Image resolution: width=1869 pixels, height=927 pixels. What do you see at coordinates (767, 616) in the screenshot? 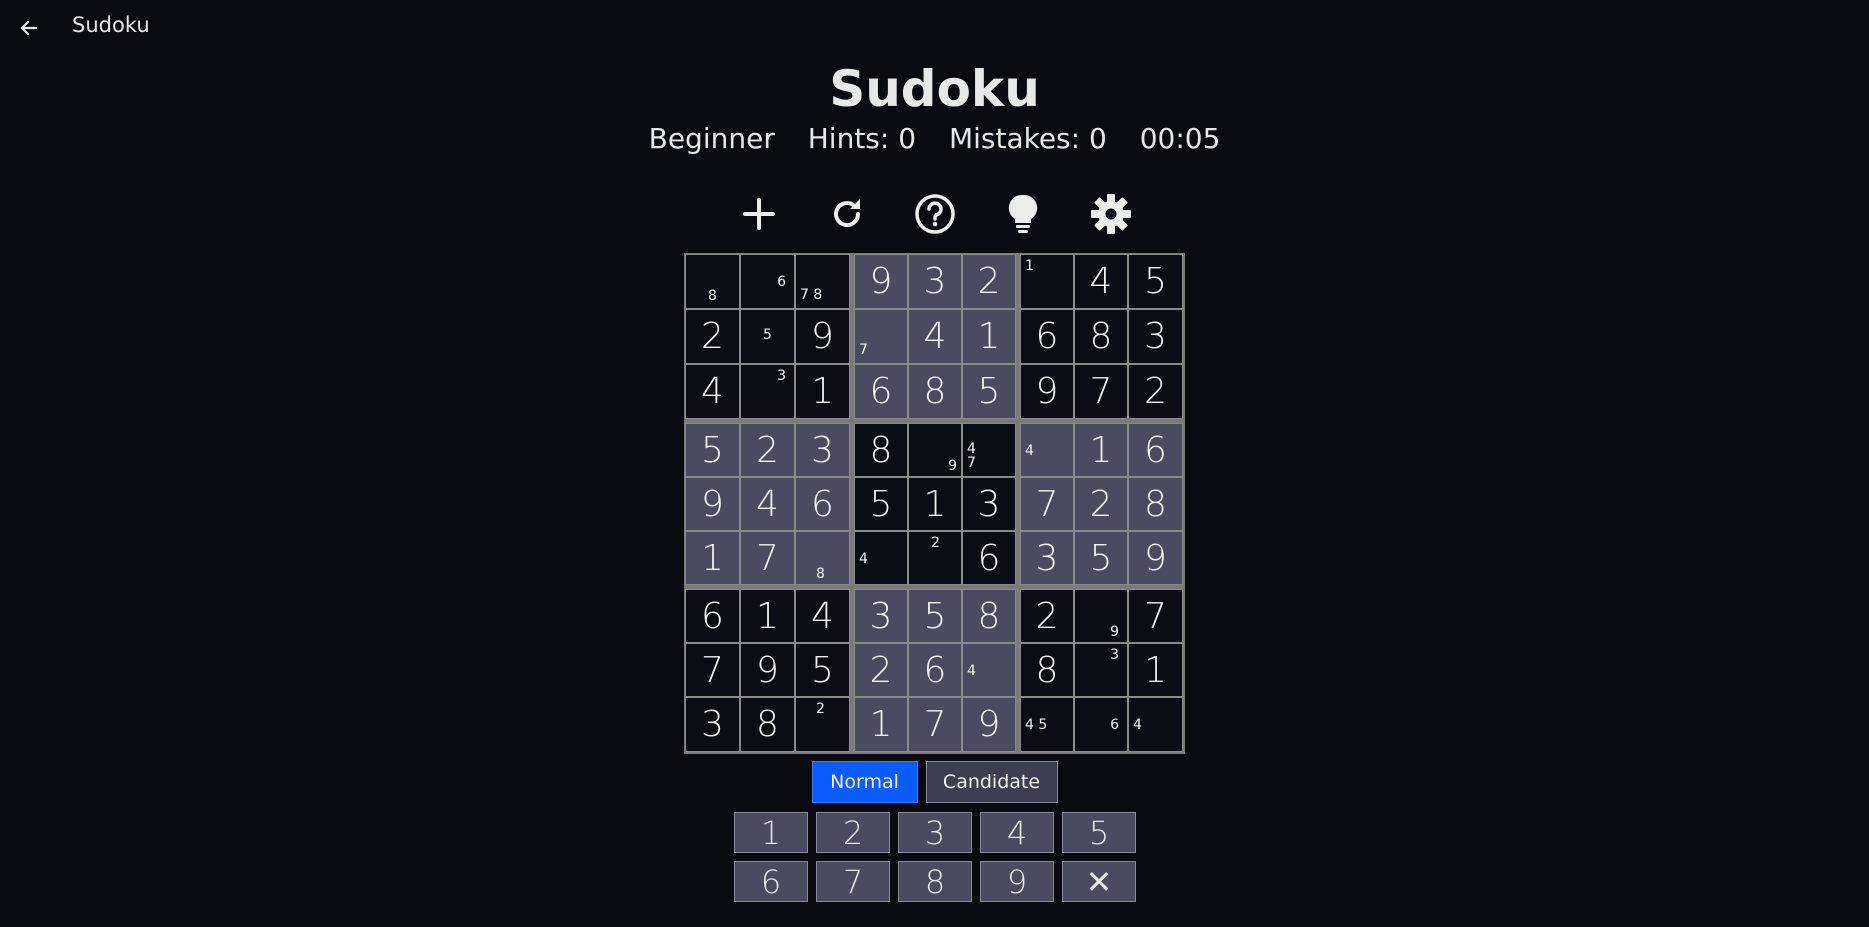
I see `board-cell-r7c2: 1` at bounding box center [767, 616].